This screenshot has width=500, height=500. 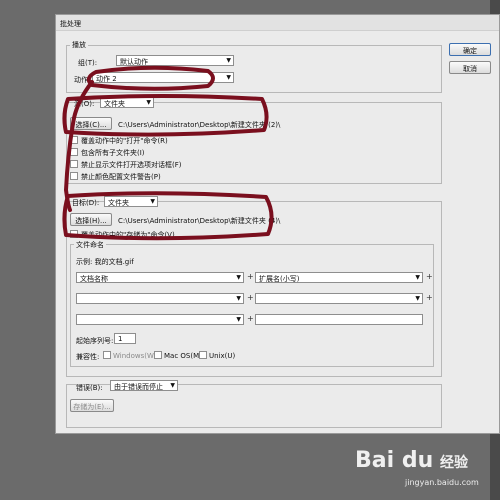 I want to click on brand-text: 经验, so click(x=454, y=463).